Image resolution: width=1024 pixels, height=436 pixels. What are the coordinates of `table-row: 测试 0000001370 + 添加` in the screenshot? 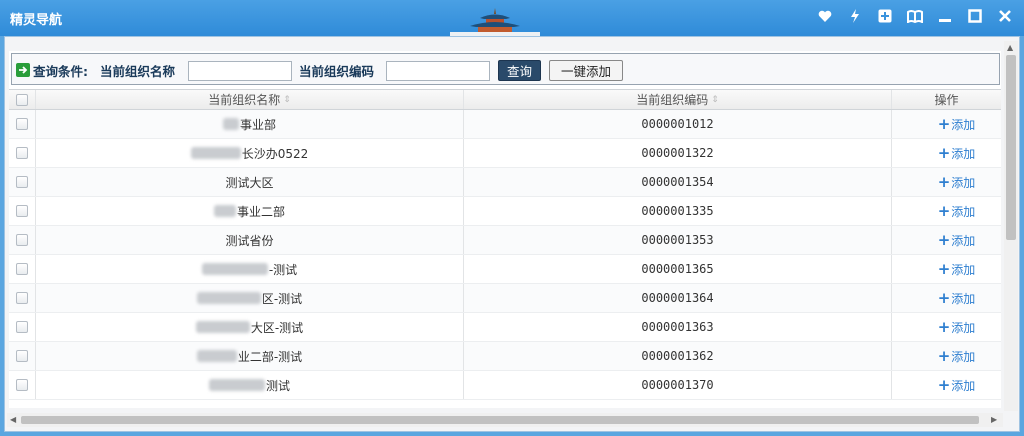 It's located at (505, 385).